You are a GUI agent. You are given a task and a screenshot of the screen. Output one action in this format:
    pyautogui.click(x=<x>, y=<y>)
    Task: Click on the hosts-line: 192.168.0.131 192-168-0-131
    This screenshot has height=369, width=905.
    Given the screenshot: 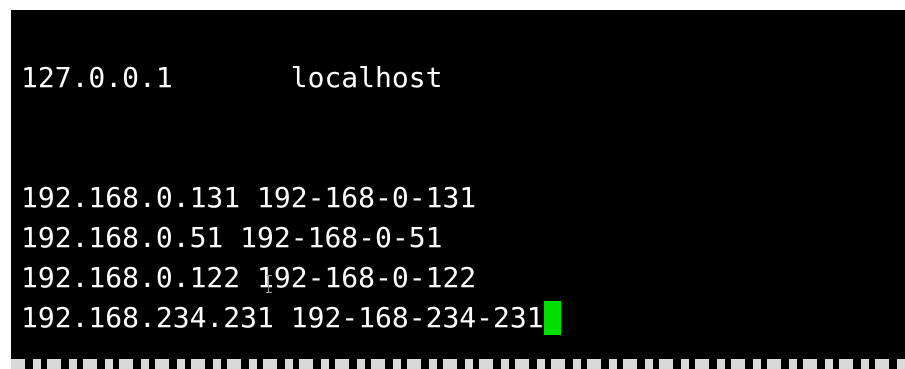 What is the action you would take?
    pyautogui.click(x=248, y=198)
    